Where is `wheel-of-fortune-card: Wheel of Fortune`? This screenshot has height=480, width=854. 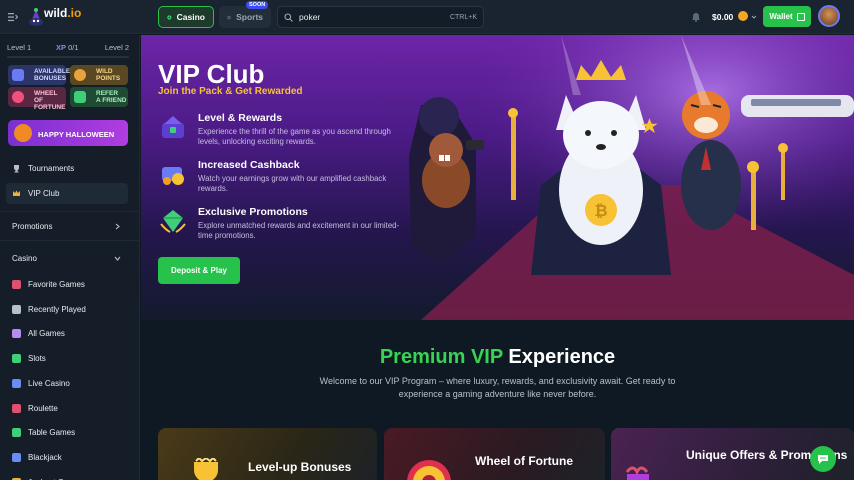 wheel-of-fortune-card: Wheel of Fortune is located at coordinates (494, 454).